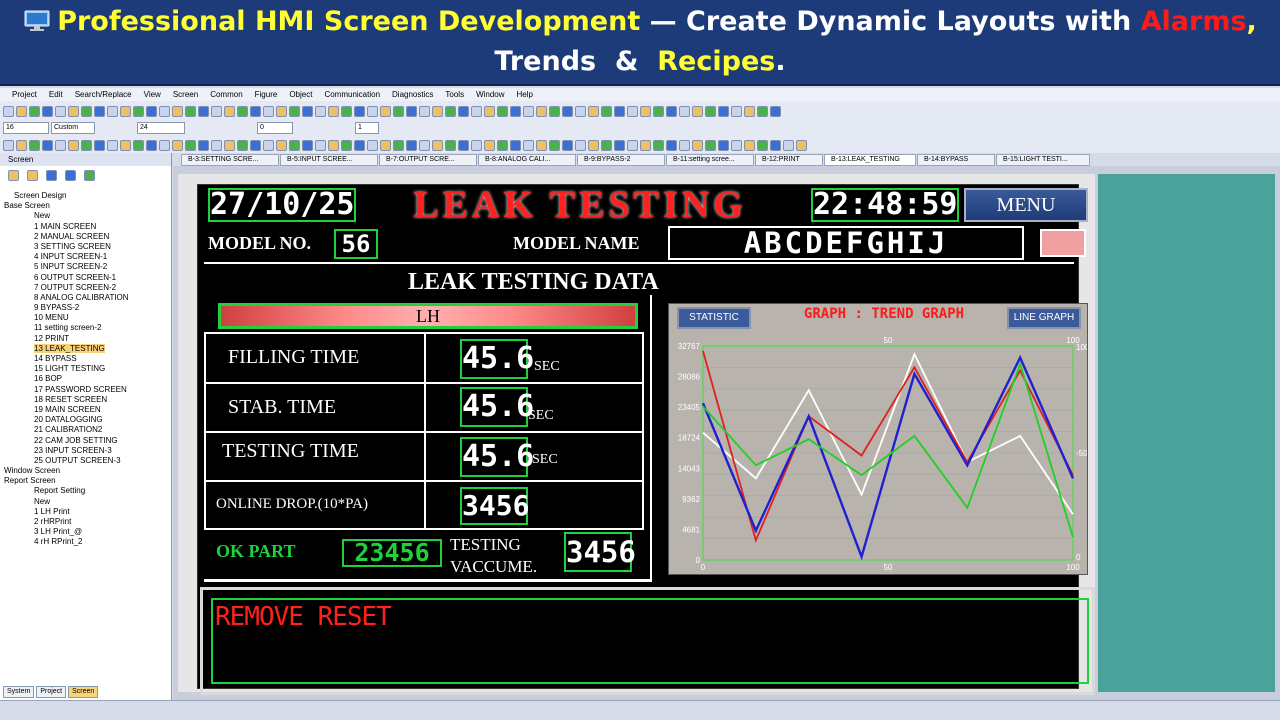 The image size is (1280, 720). I want to click on tree-item: Window Screen, so click(64, 471).